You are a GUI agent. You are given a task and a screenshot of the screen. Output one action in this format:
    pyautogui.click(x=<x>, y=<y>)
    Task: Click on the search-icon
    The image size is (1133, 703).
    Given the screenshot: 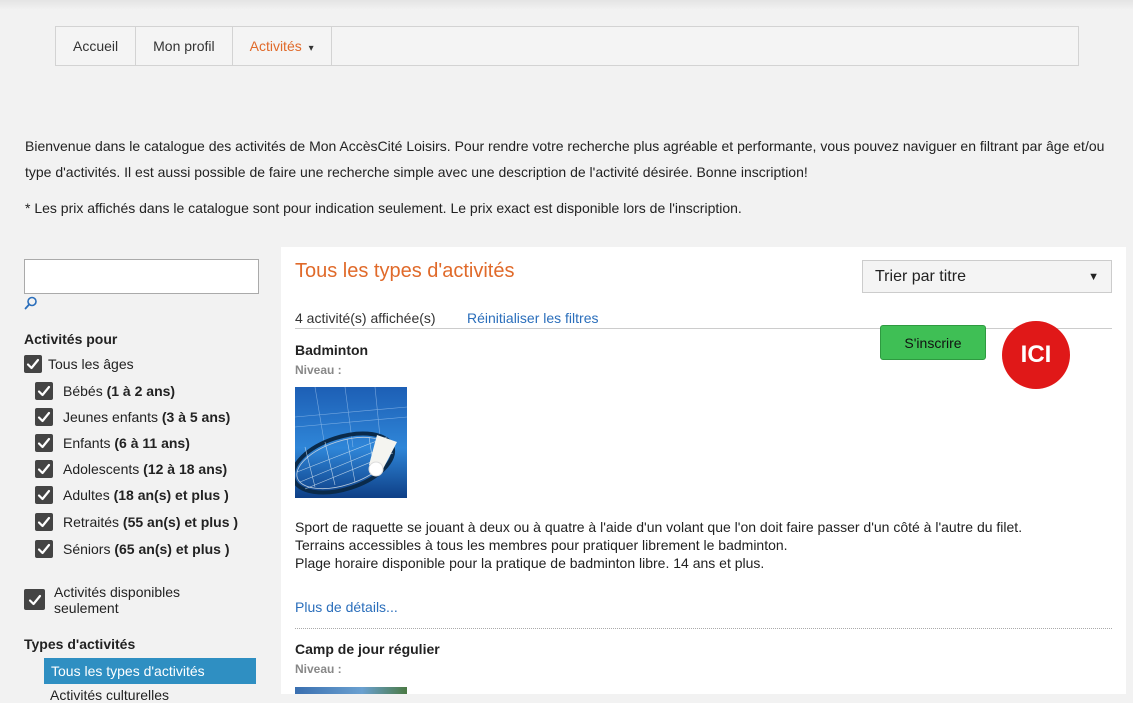 What is the action you would take?
    pyautogui.click(x=31, y=303)
    